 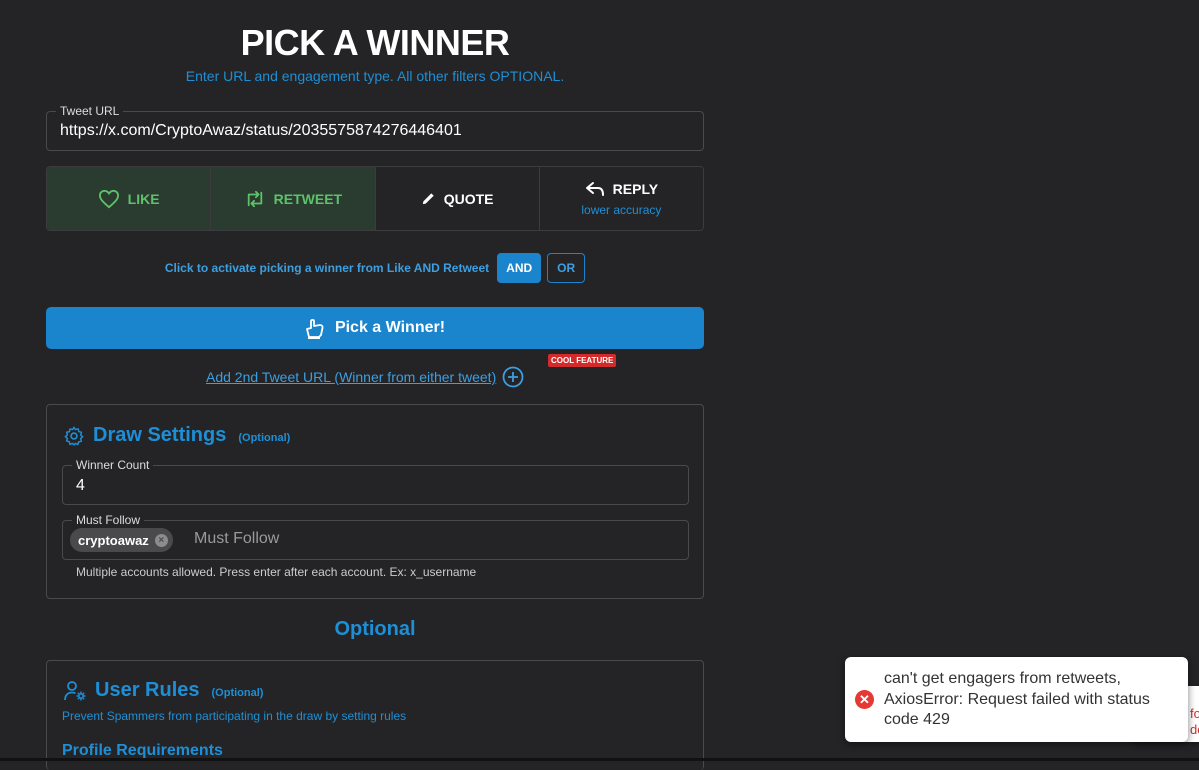 What do you see at coordinates (519, 268) in the screenshot?
I see `and-button: AND` at bounding box center [519, 268].